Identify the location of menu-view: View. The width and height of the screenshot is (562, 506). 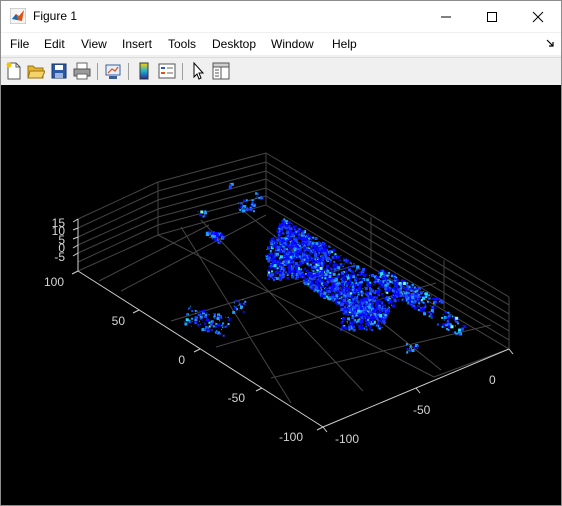
(94, 44).